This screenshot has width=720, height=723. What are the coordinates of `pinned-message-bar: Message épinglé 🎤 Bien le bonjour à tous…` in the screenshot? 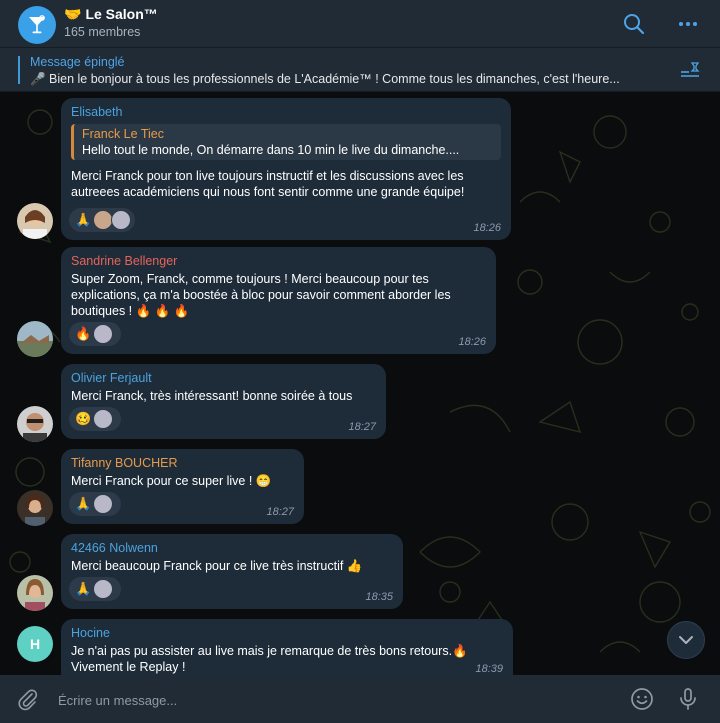 It's located at (360, 70).